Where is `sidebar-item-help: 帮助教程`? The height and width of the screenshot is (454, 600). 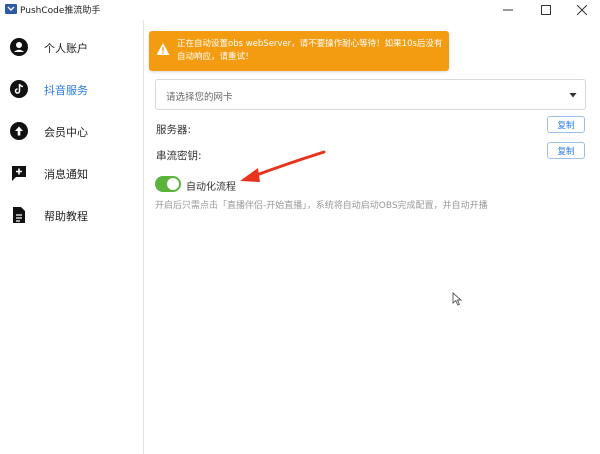 sidebar-item-help: 帮助教程 is located at coordinates (71, 215).